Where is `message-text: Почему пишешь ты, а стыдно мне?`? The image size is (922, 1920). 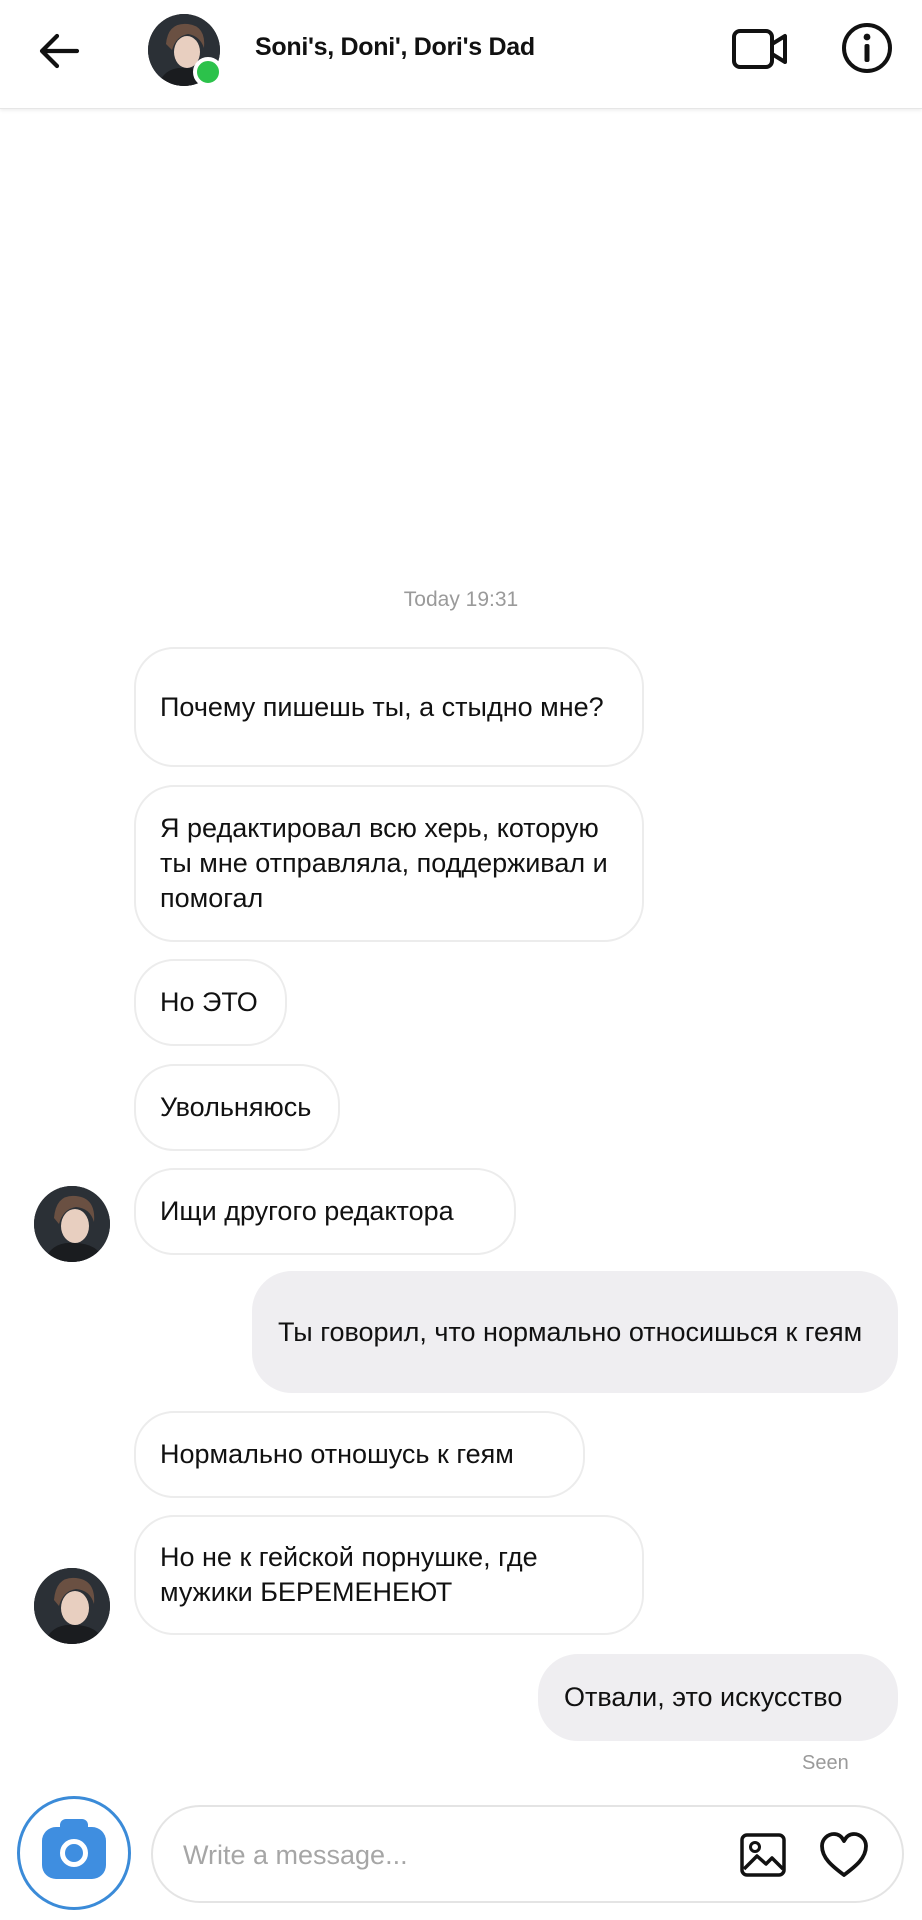
message-text: Почему пишешь ты, а стыдно мне? is located at coordinates (382, 706).